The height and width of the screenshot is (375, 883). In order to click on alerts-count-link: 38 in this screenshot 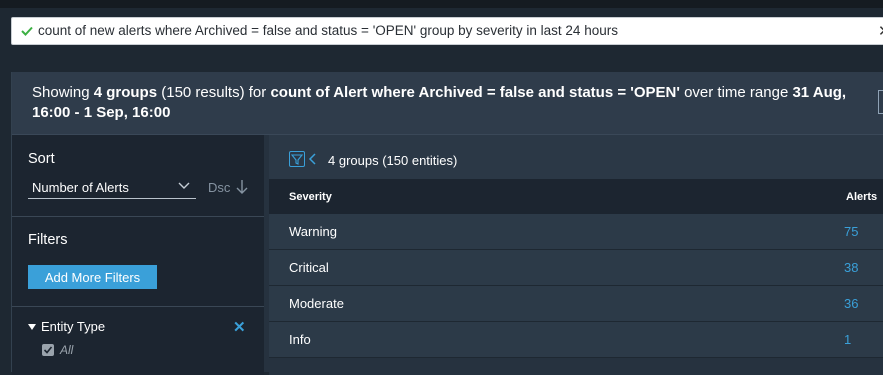, I will do `click(851, 267)`.